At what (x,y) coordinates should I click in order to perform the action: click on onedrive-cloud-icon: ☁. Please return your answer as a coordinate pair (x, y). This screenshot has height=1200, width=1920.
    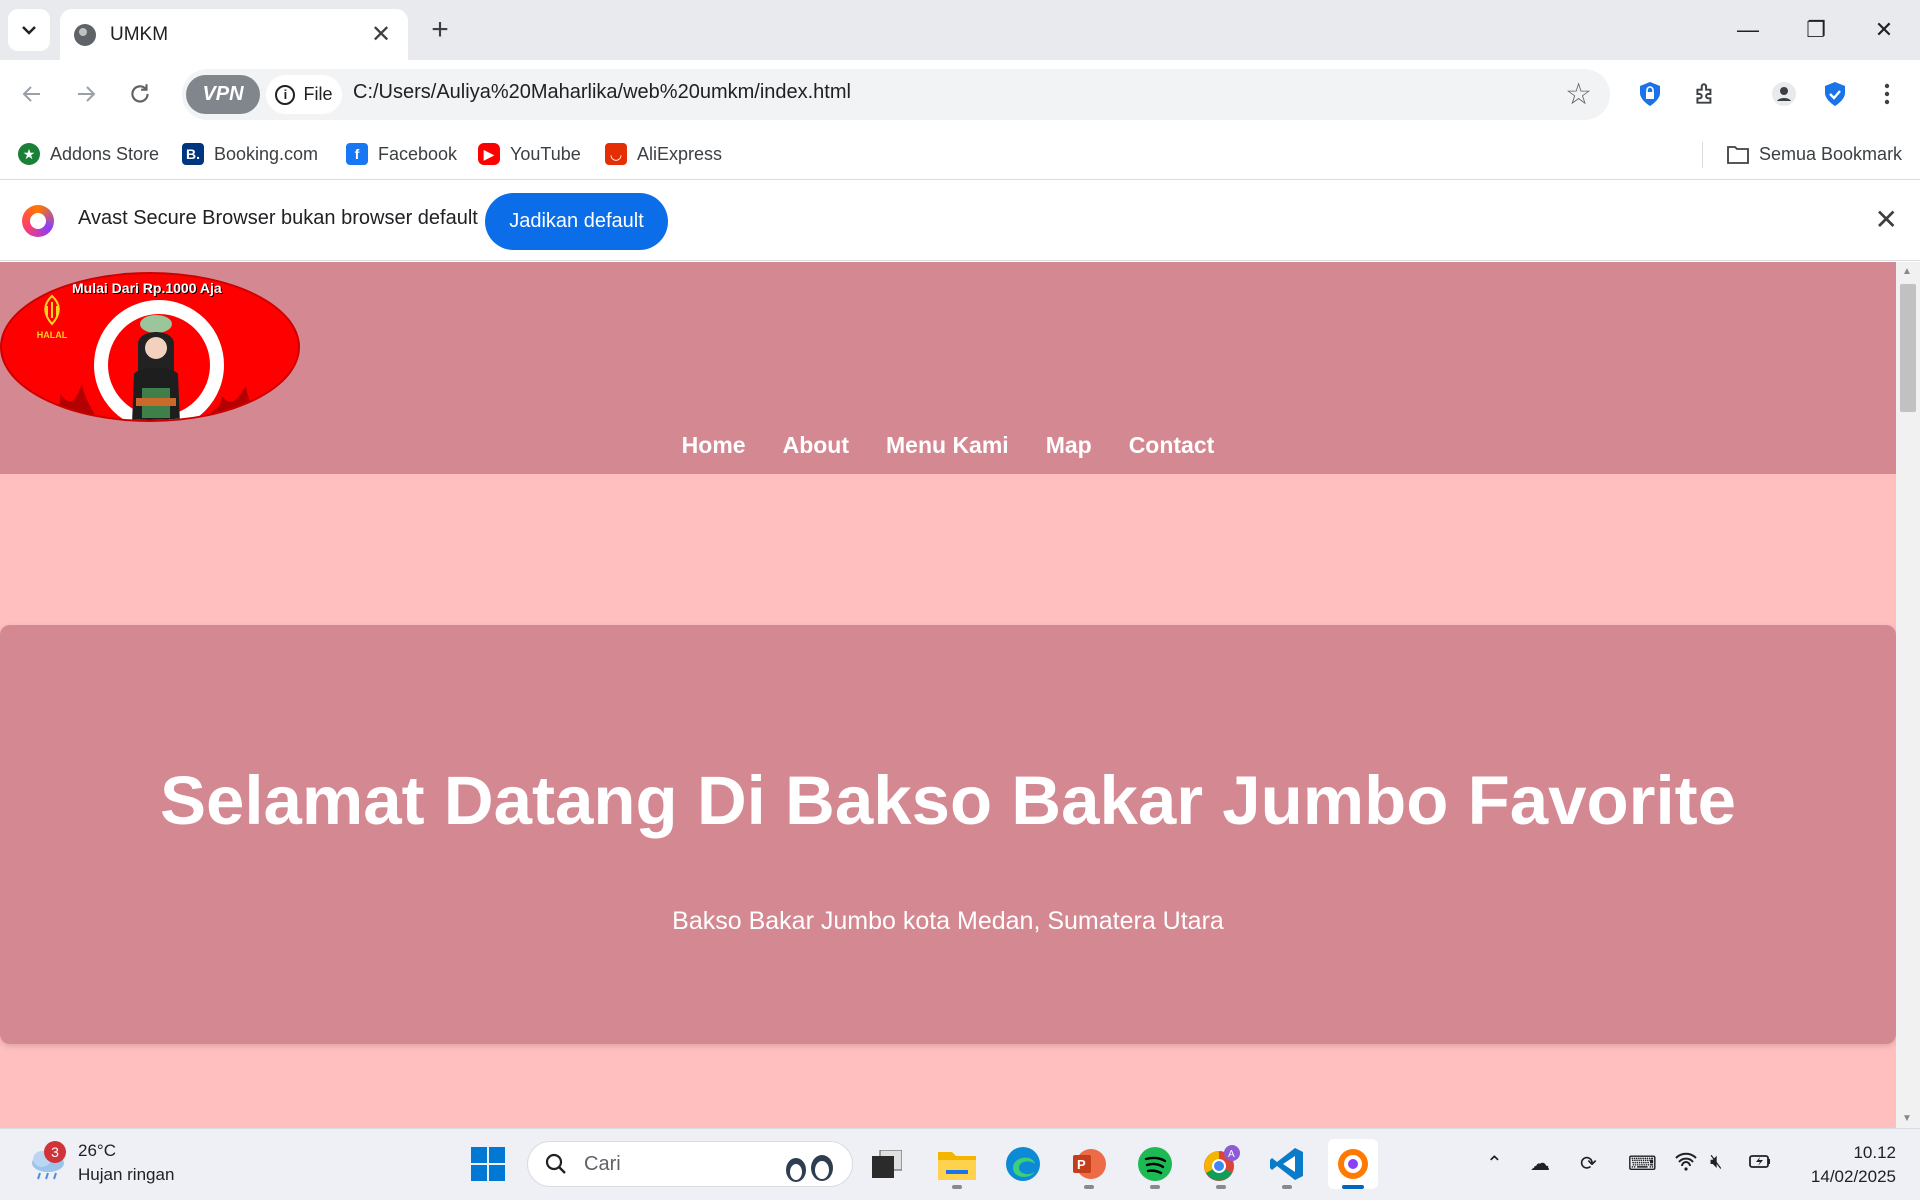
    Looking at the image, I should click on (1540, 1163).